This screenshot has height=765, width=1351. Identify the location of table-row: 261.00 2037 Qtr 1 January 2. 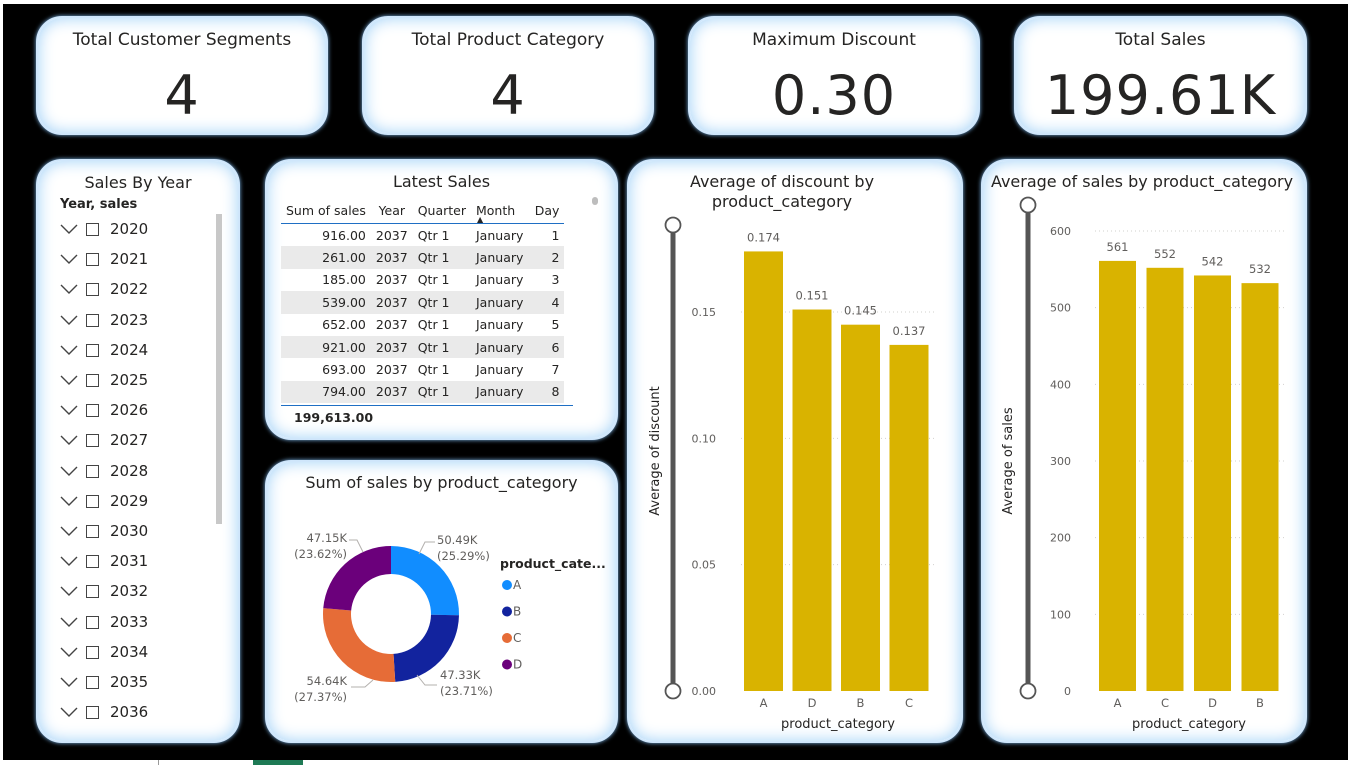
(423, 257).